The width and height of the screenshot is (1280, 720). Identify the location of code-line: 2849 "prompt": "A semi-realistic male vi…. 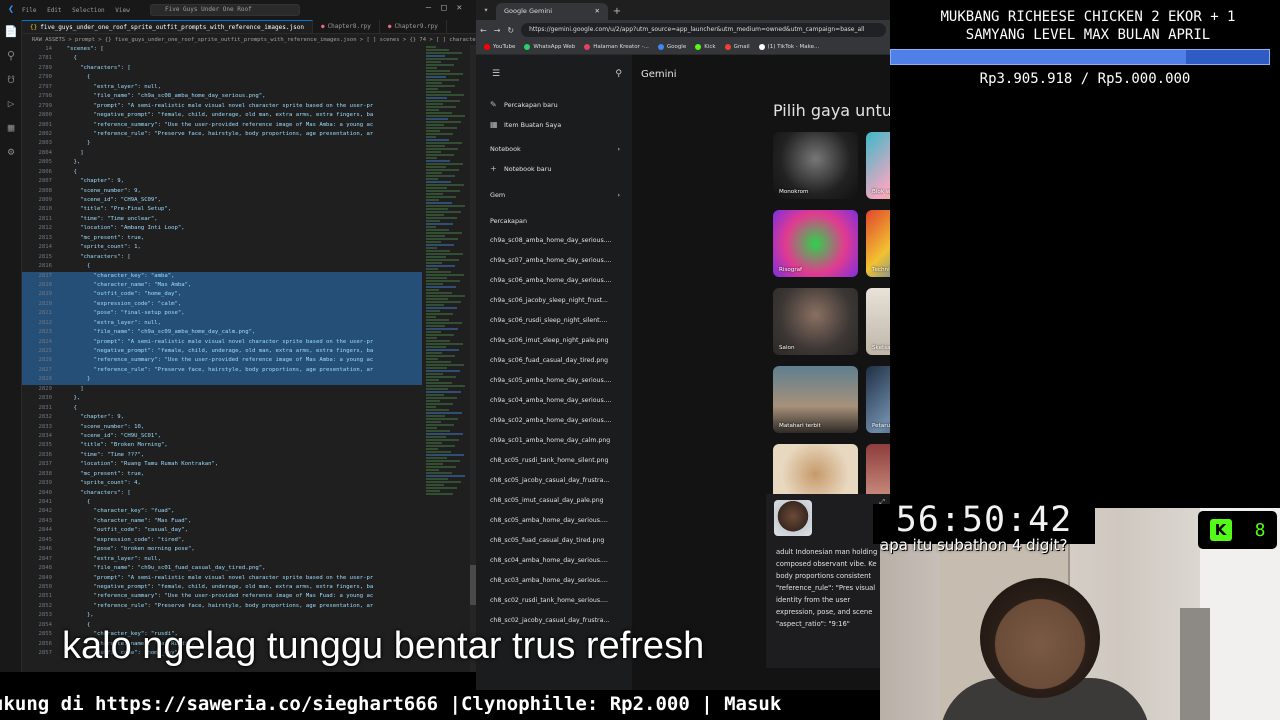
(222, 578).